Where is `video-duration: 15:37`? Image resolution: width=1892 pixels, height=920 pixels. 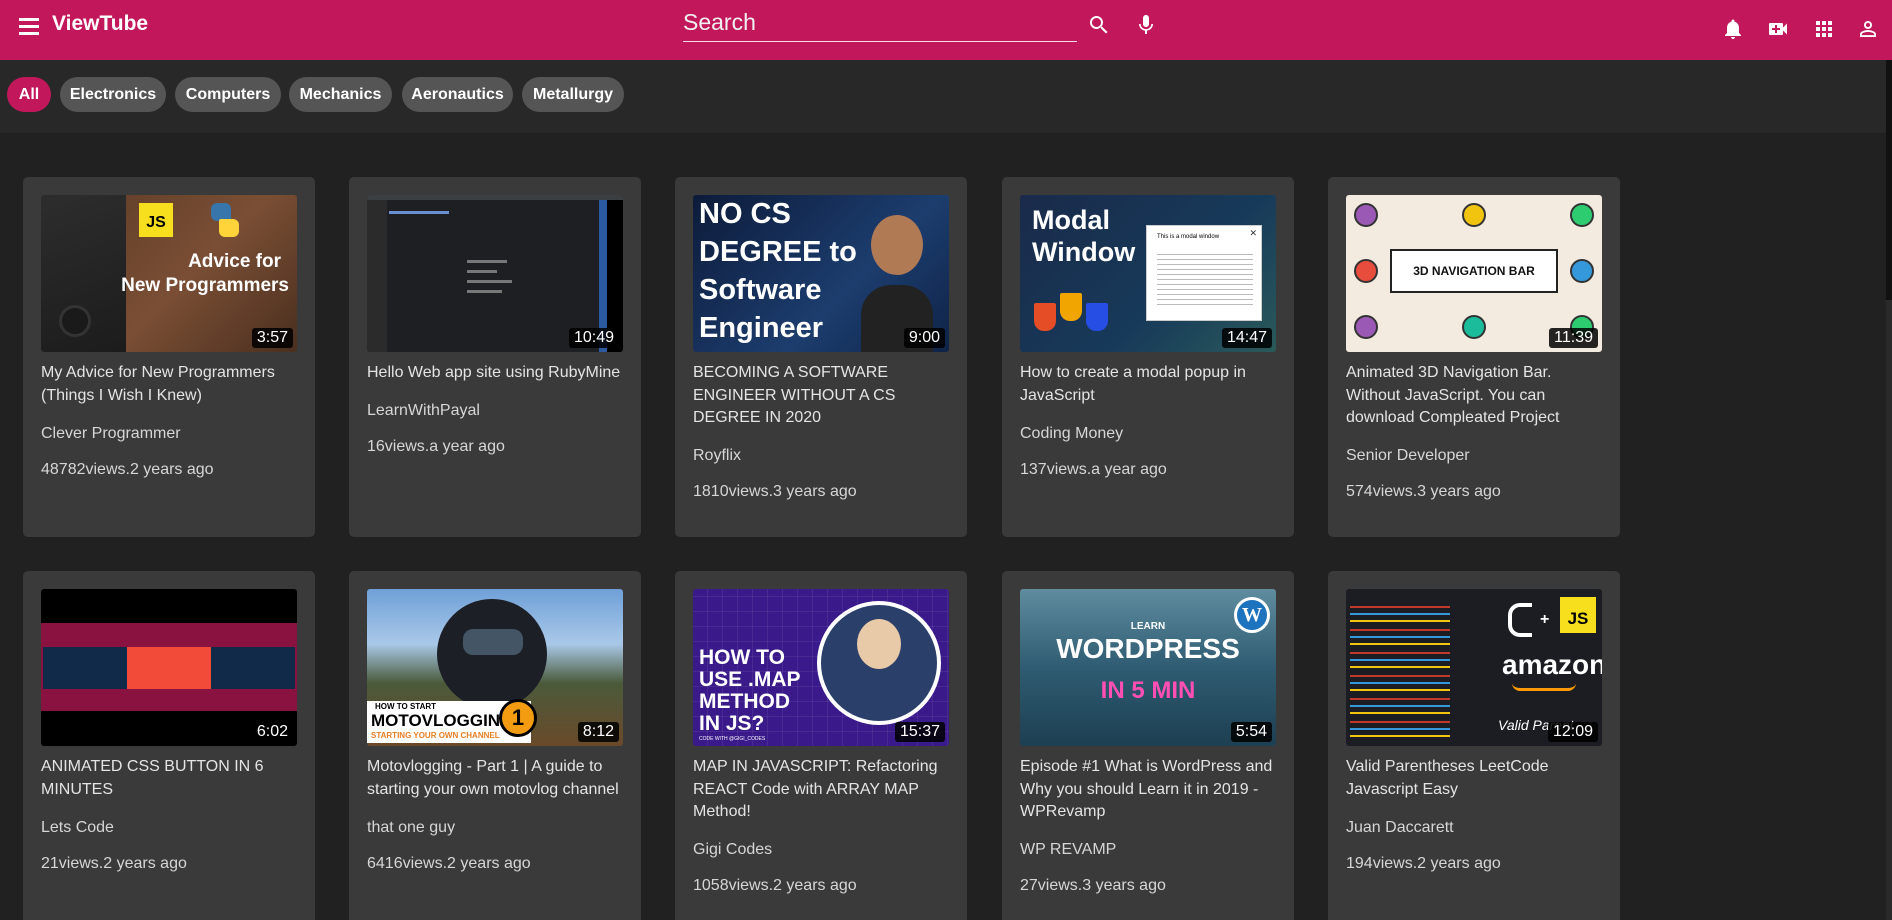 video-duration: 15:37 is located at coordinates (919, 732).